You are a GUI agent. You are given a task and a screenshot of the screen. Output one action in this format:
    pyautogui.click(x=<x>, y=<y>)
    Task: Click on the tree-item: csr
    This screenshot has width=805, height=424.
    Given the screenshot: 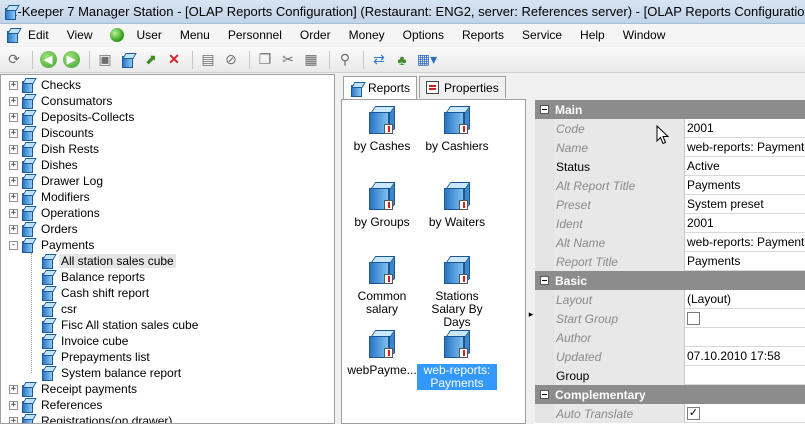 What is the action you would take?
    pyautogui.click(x=60, y=309)
    